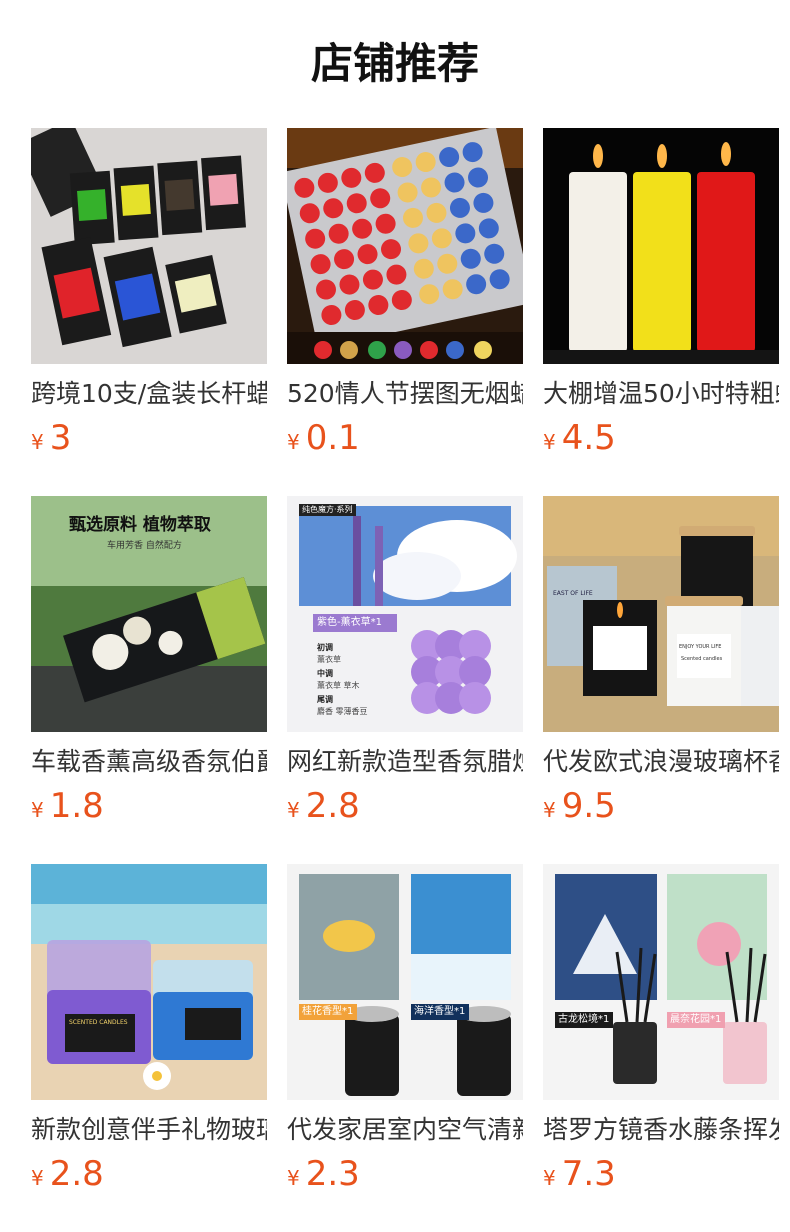  I want to click on product-name: 网红新款造型香氛腊烛, so click(405, 762).